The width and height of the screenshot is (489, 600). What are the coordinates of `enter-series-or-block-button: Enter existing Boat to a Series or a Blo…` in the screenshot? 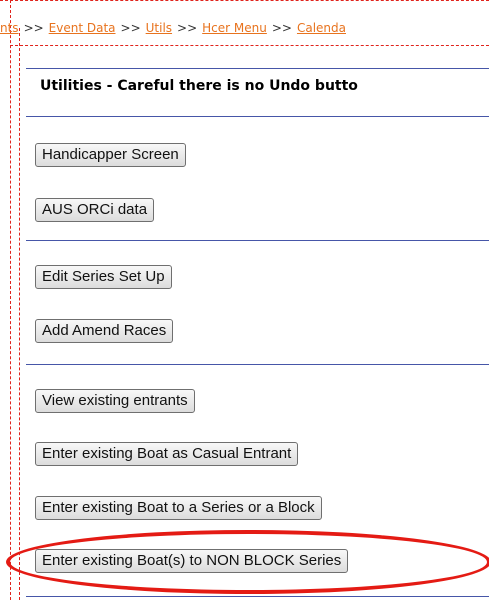 It's located at (178, 508).